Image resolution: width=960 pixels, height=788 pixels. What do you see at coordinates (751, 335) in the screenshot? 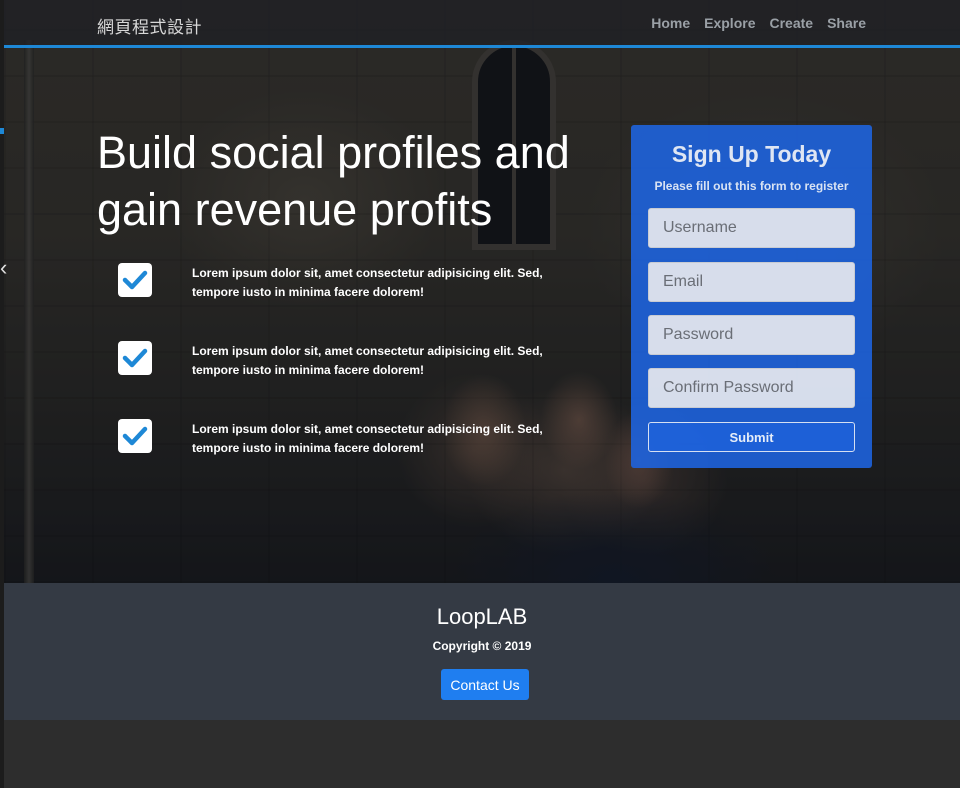
I see `password-input` at bounding box center [751, 335].